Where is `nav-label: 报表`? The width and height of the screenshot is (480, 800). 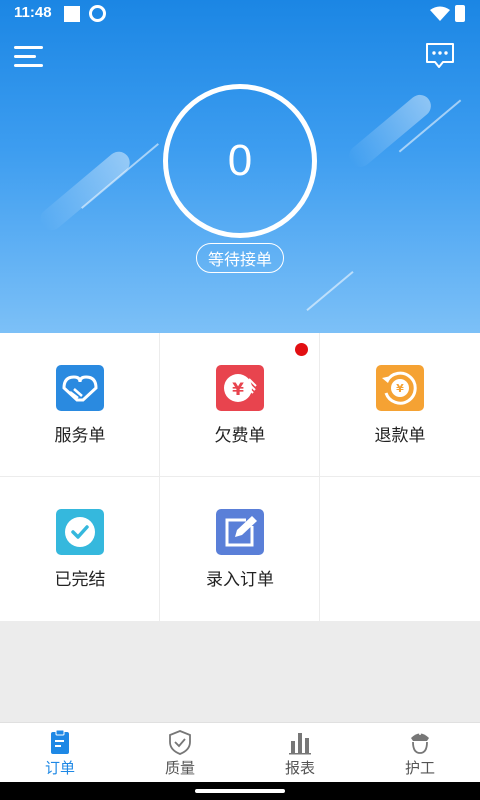 nav-label: 报表 is located at coordinates (299, 768).